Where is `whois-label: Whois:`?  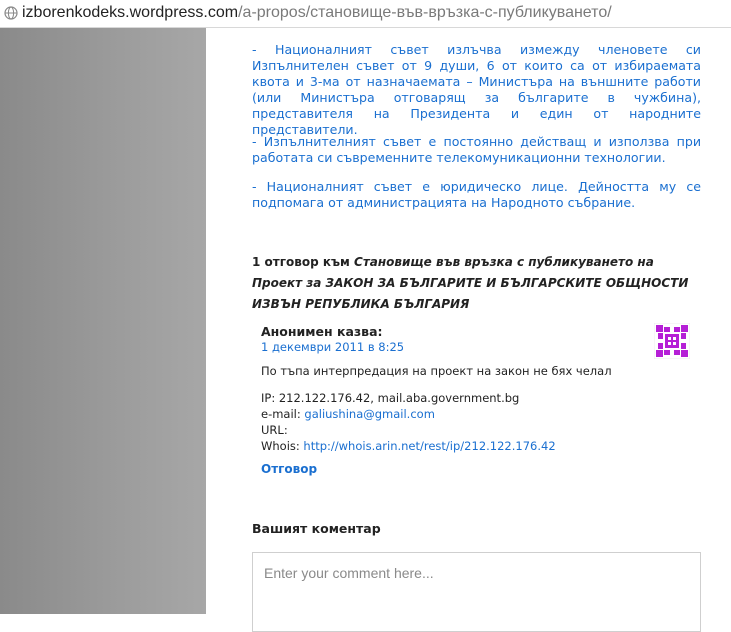
whois-label: Whois: is located at coordinates (282, 446).